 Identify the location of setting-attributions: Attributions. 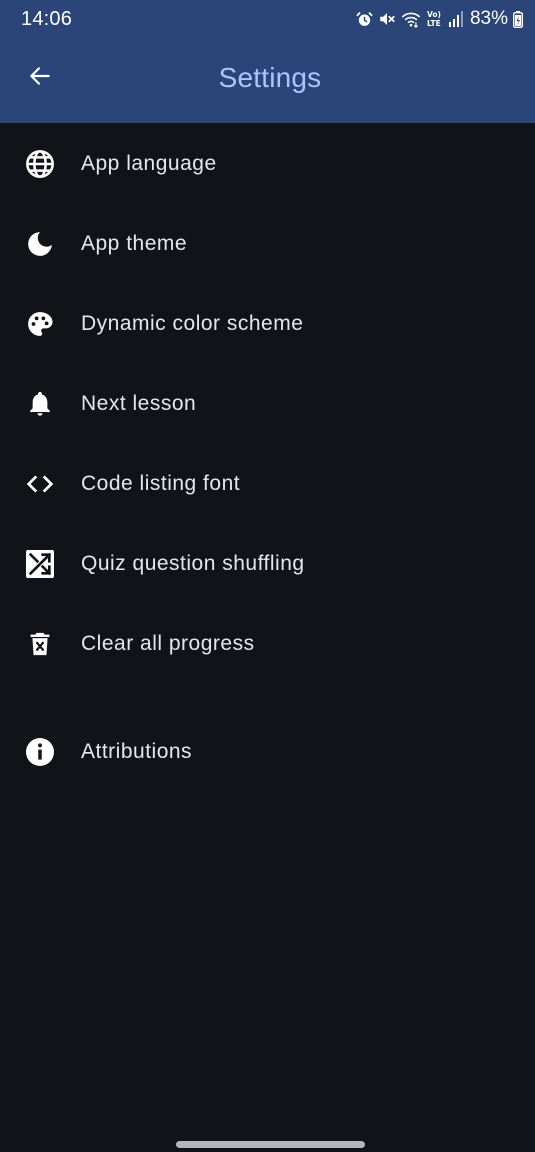
(267, 752).